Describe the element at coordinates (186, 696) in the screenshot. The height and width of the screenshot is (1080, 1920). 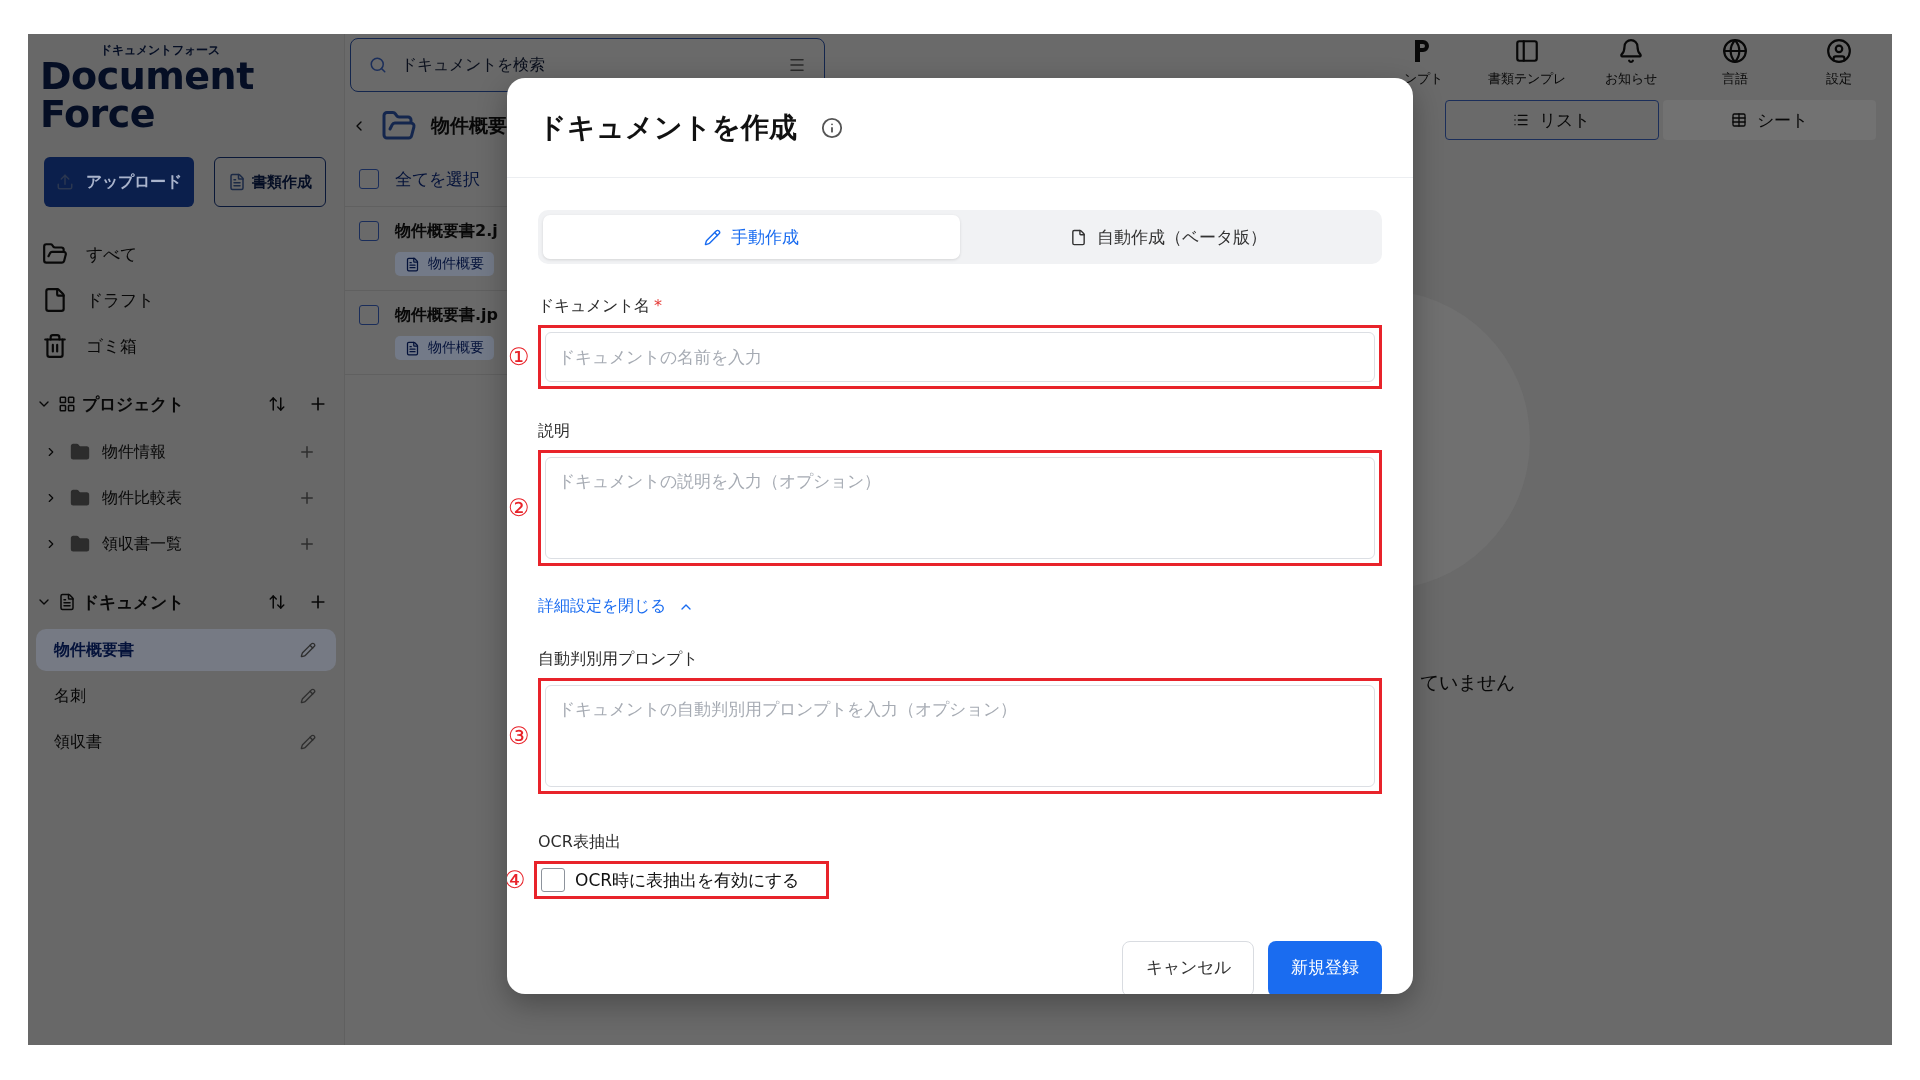
I see `document-type-item: 名刺` at that location.